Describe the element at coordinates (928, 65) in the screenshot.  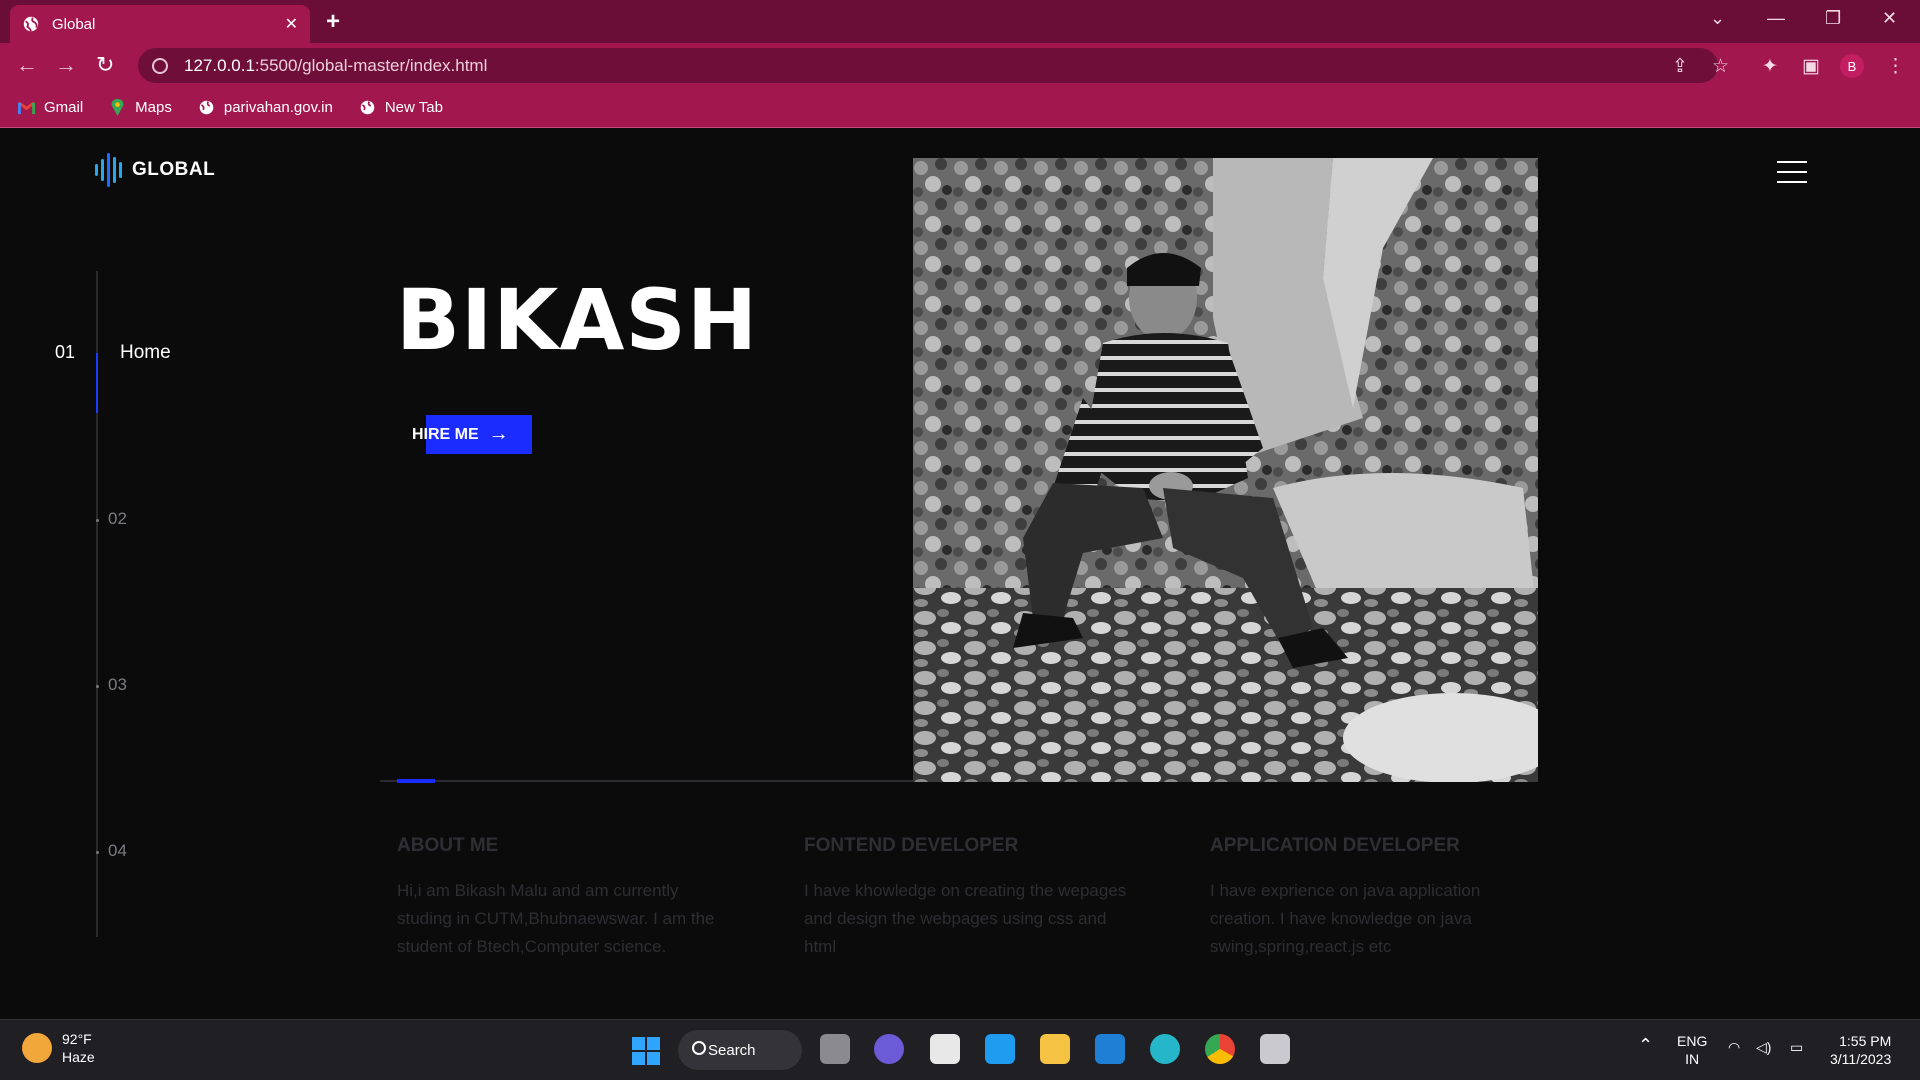
I see `address-bar: 127.0.0.1:5500/global-master/index.html` at that location.